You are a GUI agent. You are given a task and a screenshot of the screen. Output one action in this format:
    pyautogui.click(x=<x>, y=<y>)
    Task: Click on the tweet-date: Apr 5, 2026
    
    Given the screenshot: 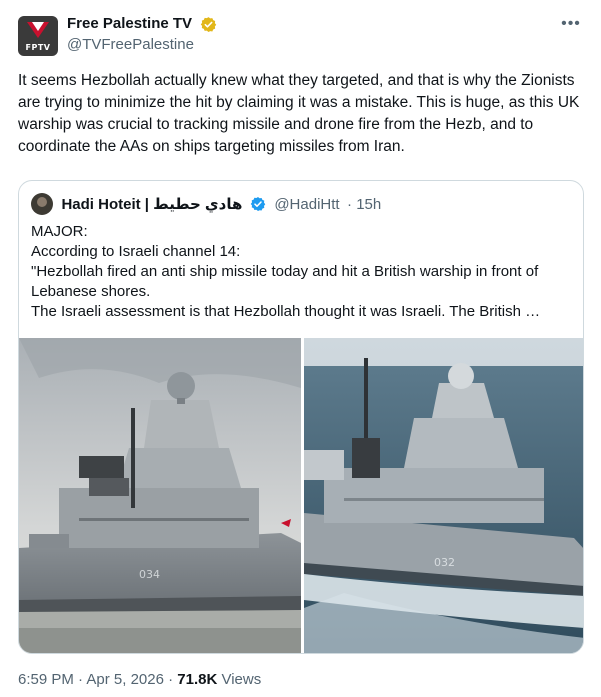 What is the action you would take?
    pyautogui.click(x=125, y=679)
    